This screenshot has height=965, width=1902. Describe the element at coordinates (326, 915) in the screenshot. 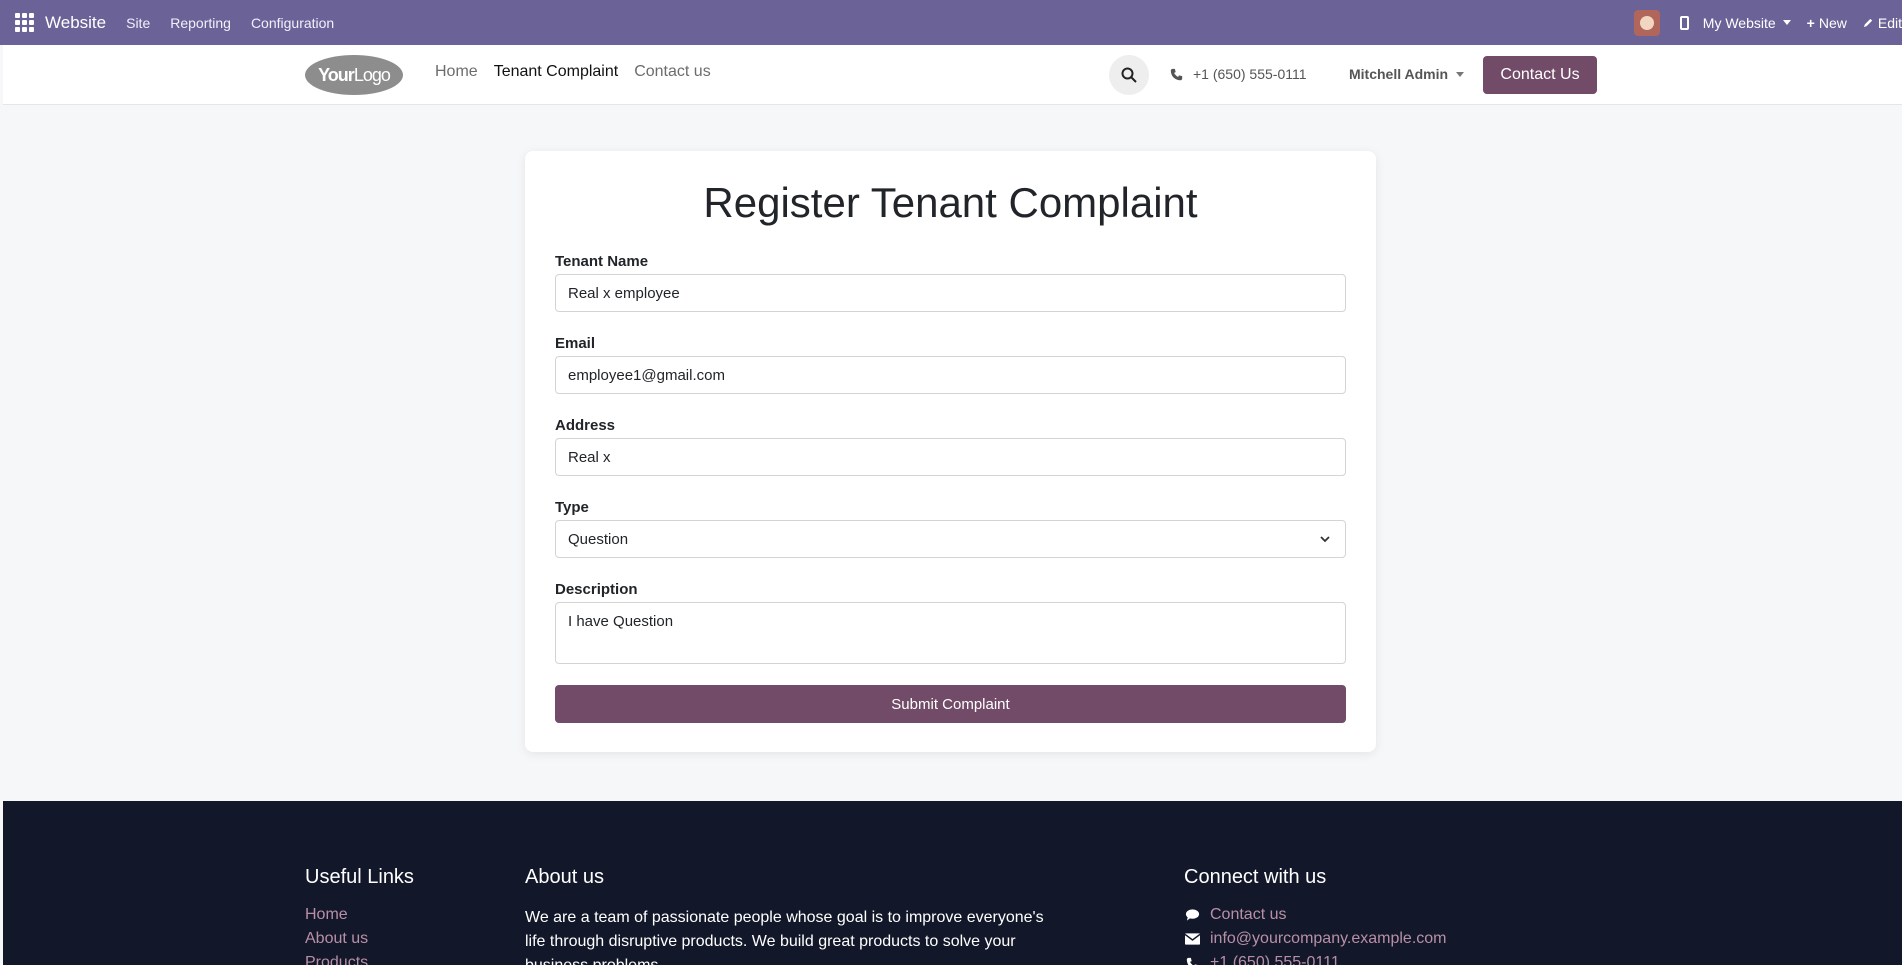

I see `footer-link-home: Home` at that location.